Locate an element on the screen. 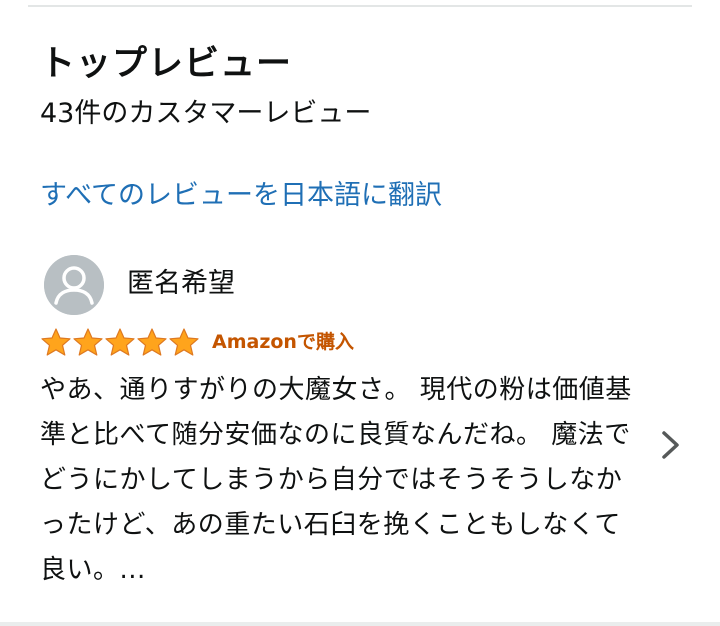  section-title: トップレビュー is located at coordinates (166, 64).